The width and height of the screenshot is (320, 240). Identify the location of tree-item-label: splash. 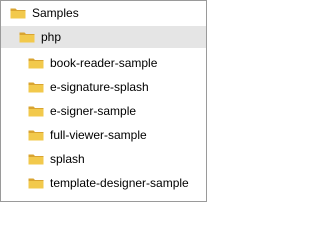
(67, 159).